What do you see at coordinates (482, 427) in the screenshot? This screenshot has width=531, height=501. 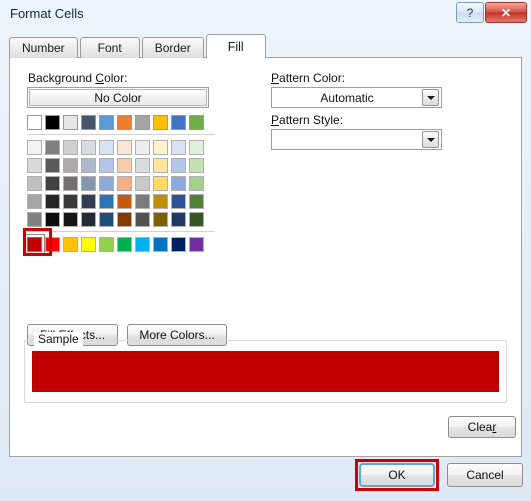 I see `clear-button: Clear` at bounding box center [482, 427].